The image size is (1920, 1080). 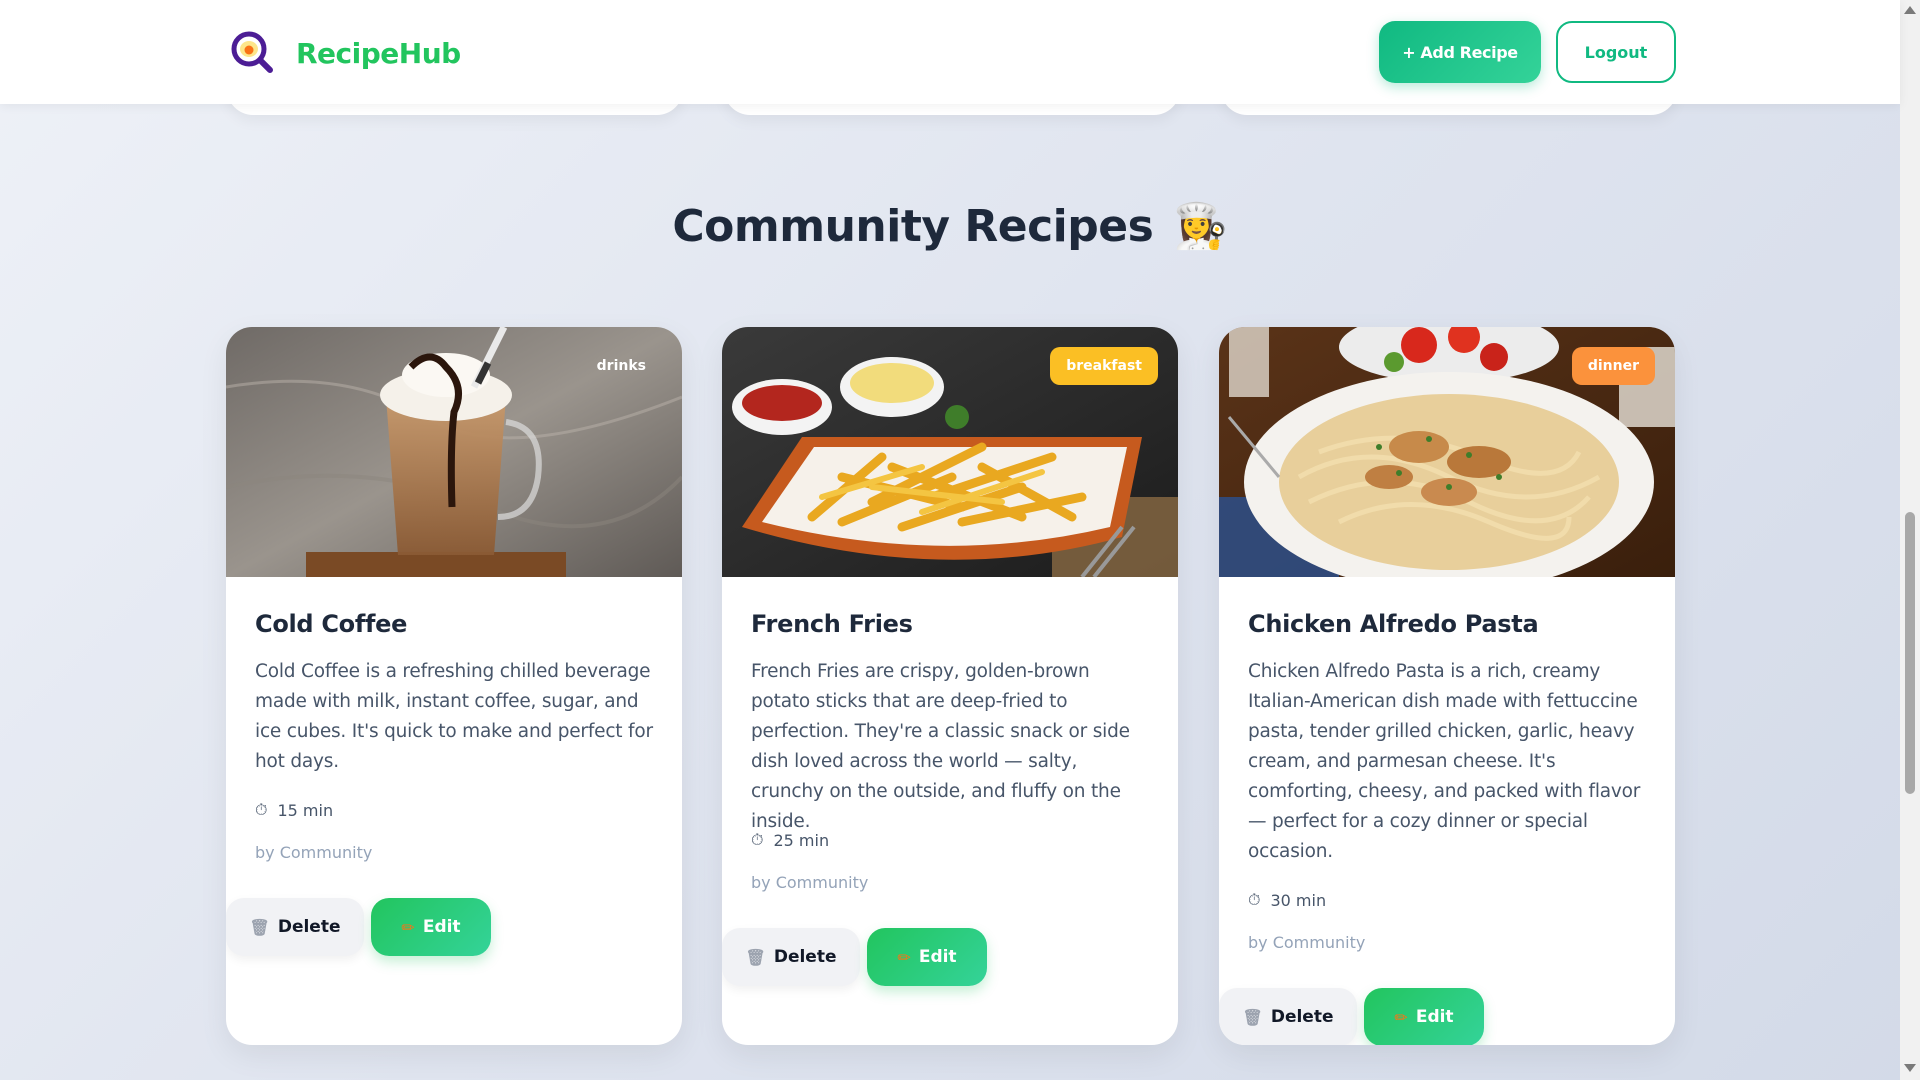 I want to click on recipe-image-cold-coffee: drinks, so click(x=454, y=452).